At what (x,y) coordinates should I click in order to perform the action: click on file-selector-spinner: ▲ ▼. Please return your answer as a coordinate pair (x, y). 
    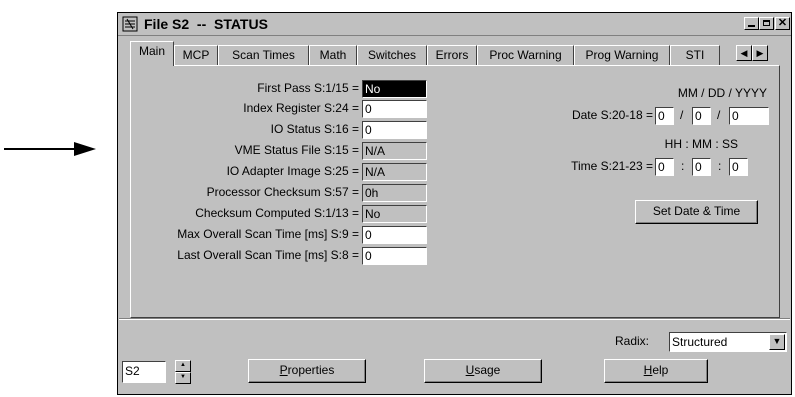
    Looking at the image, I should click on (183, 372).